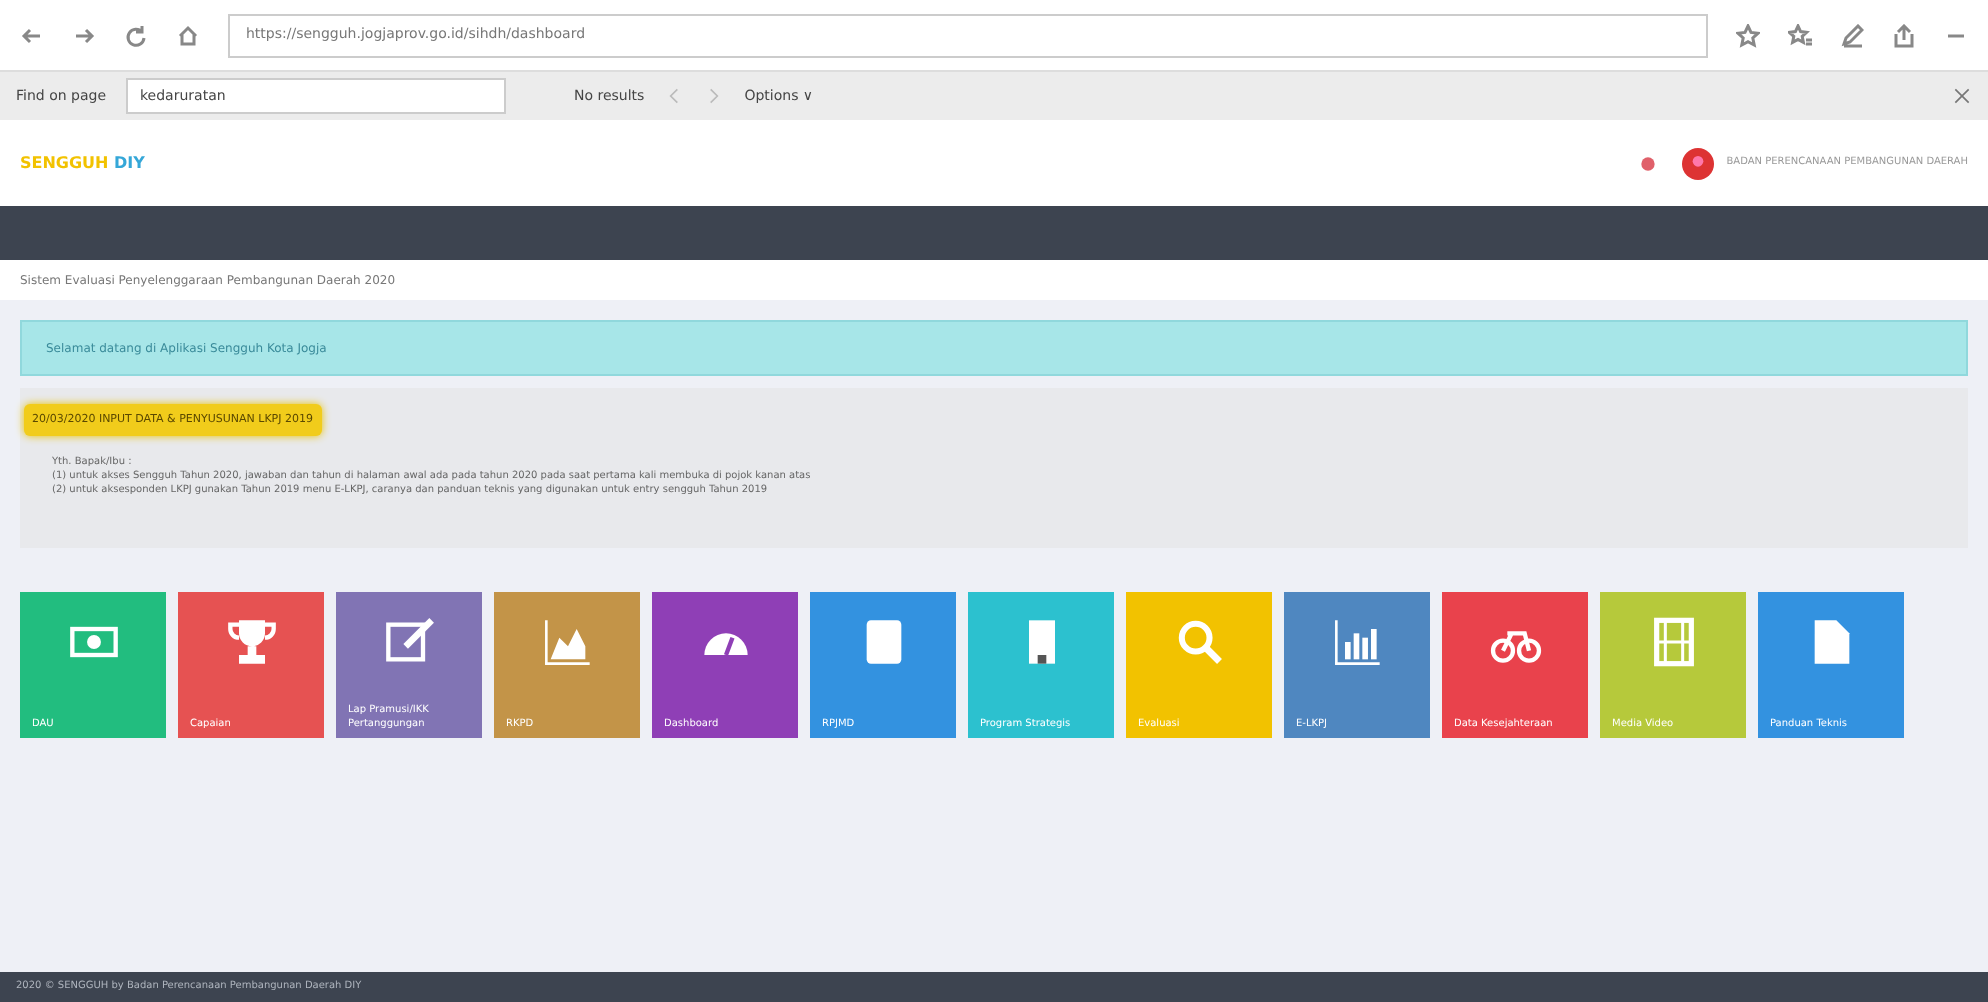 This screenshot has width=1988, height=1002. Describe the element at coordinates (567, 642) in the screenshot. I see `area-chart-icon` at that location.